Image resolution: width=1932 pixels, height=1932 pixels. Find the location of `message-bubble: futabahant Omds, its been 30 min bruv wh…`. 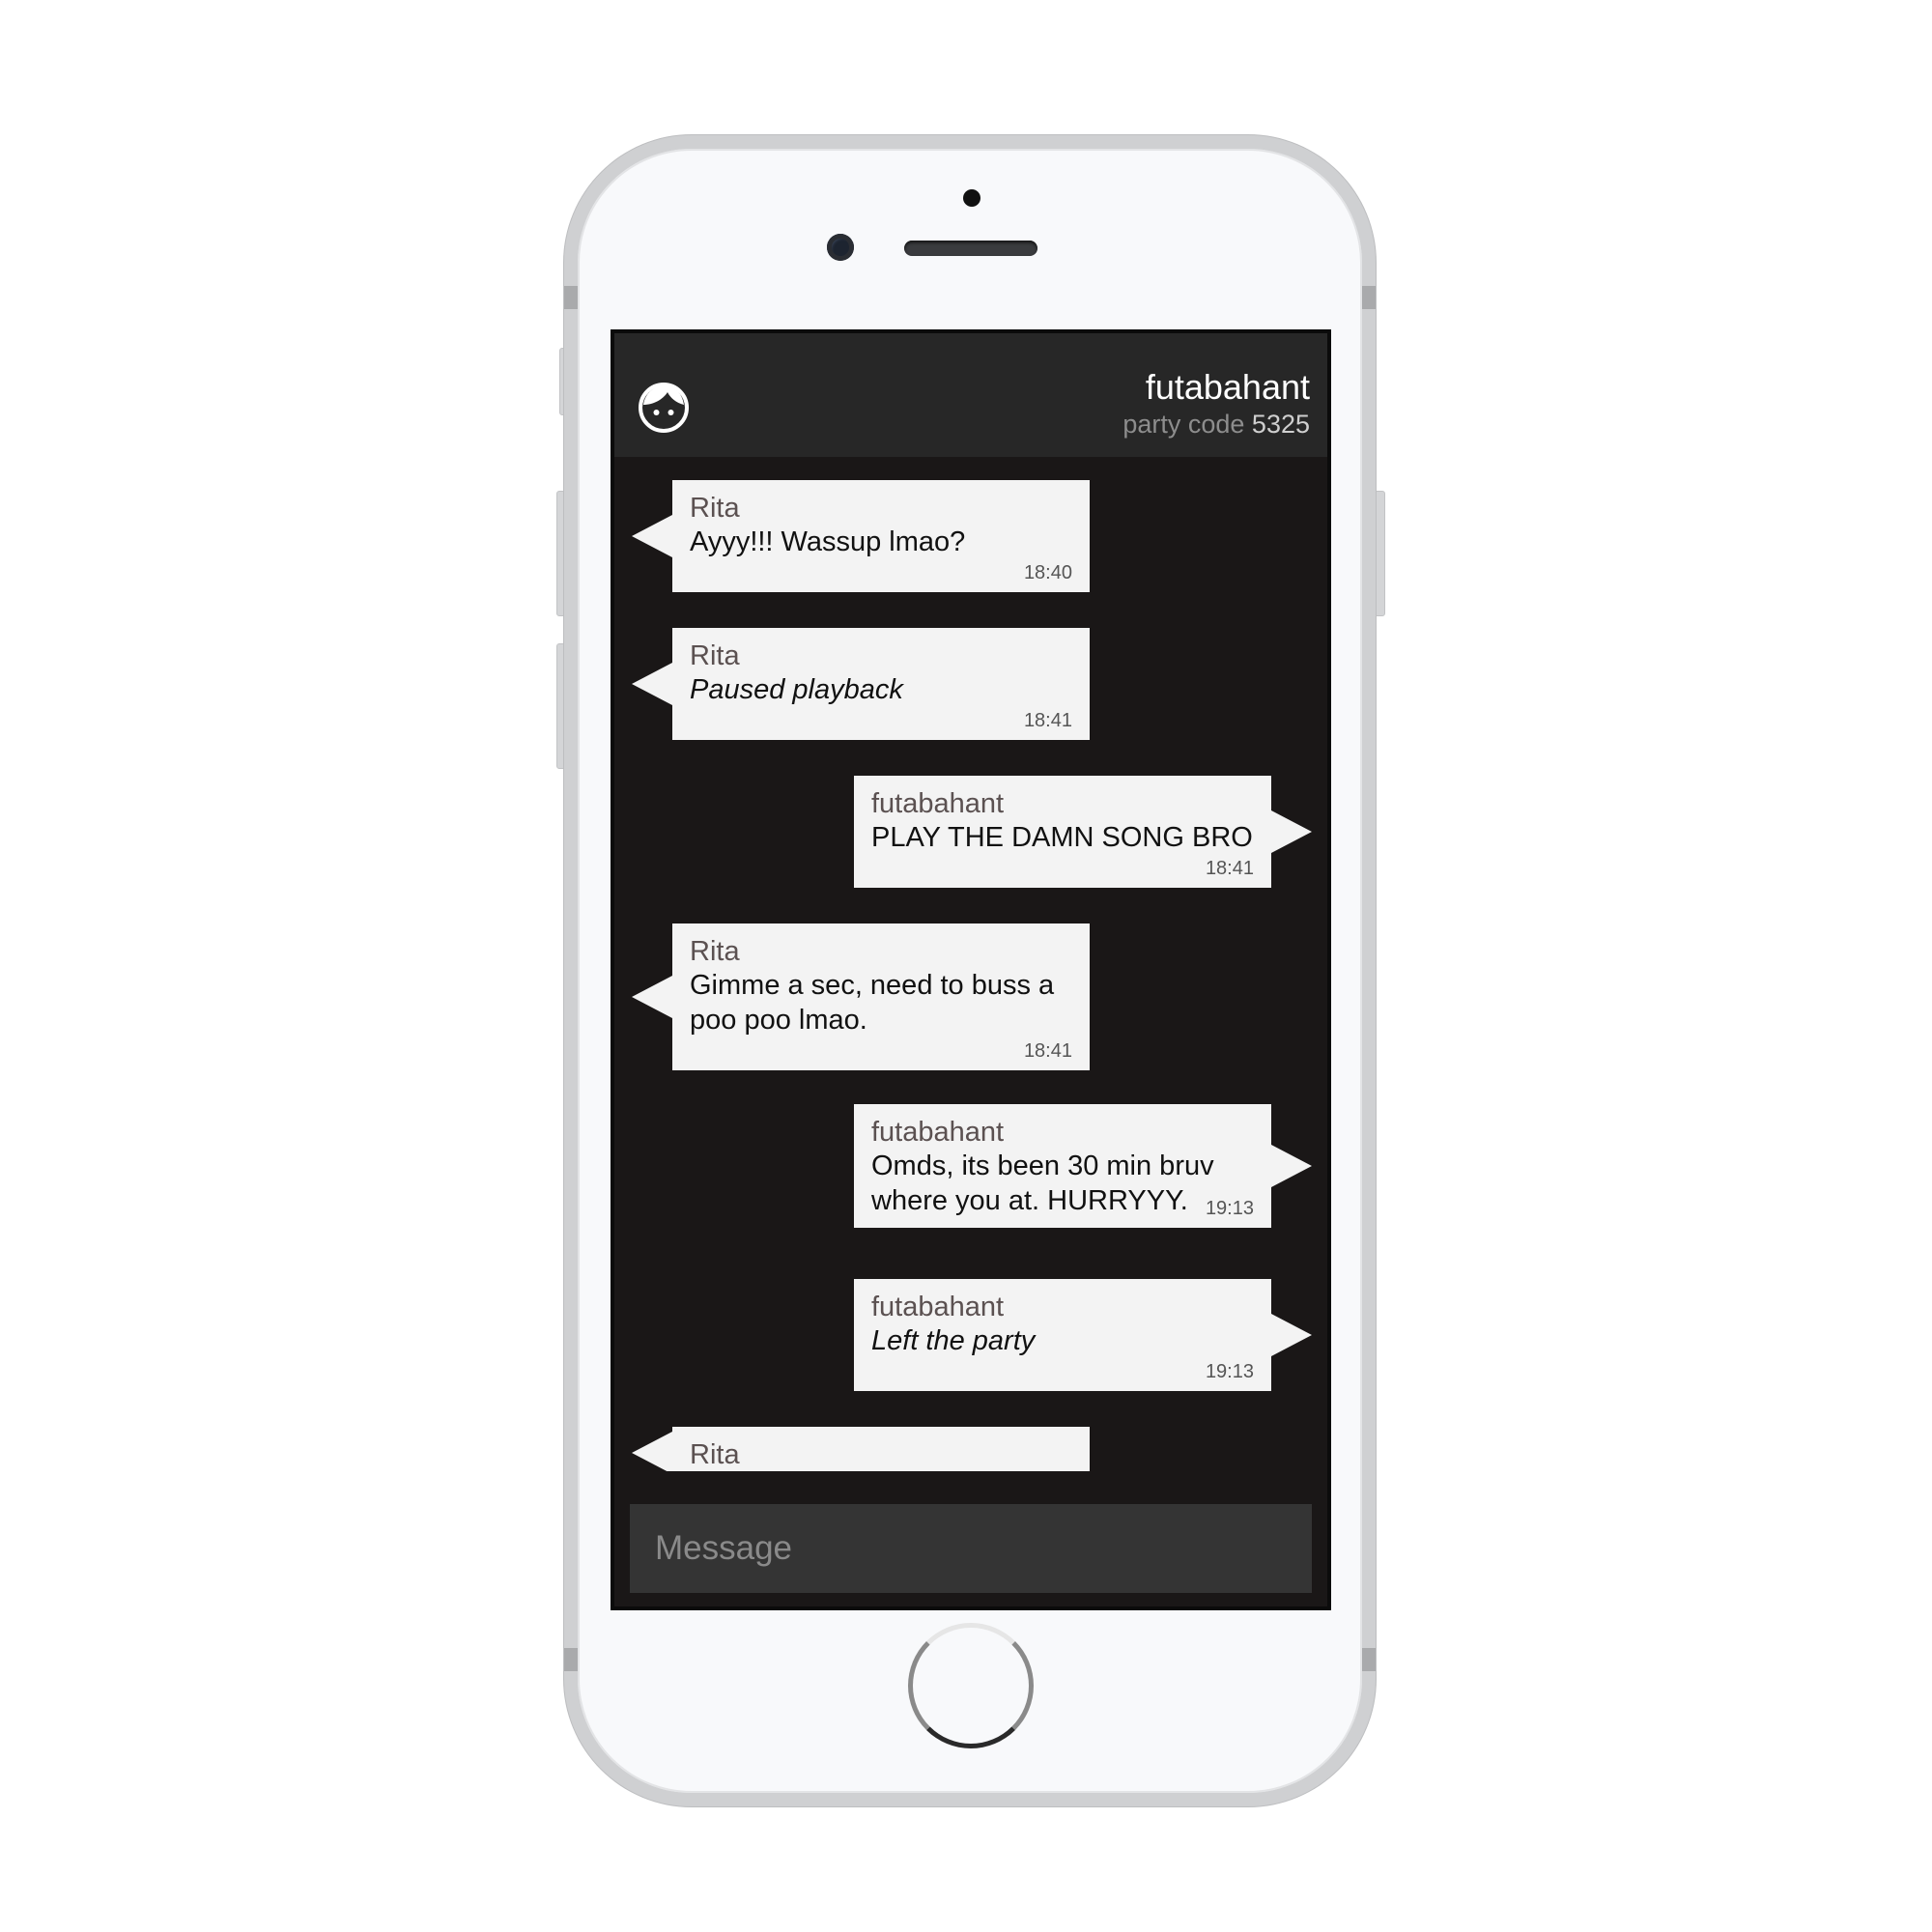

message-bubble: futabahant Omds, its been 30 min bruv wh… is located at coordinates (1083, 1166).